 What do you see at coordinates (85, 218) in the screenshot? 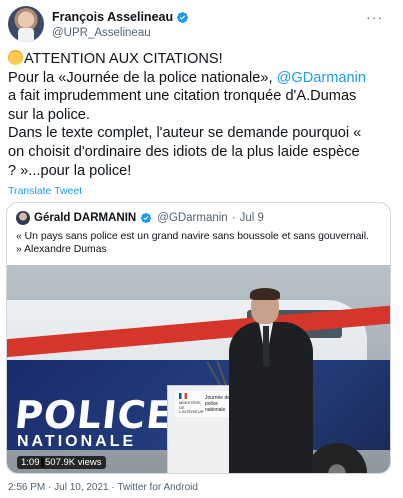
I see `quoted-display-name: Gérald DARMANIN` at bounding box center [85, 218].